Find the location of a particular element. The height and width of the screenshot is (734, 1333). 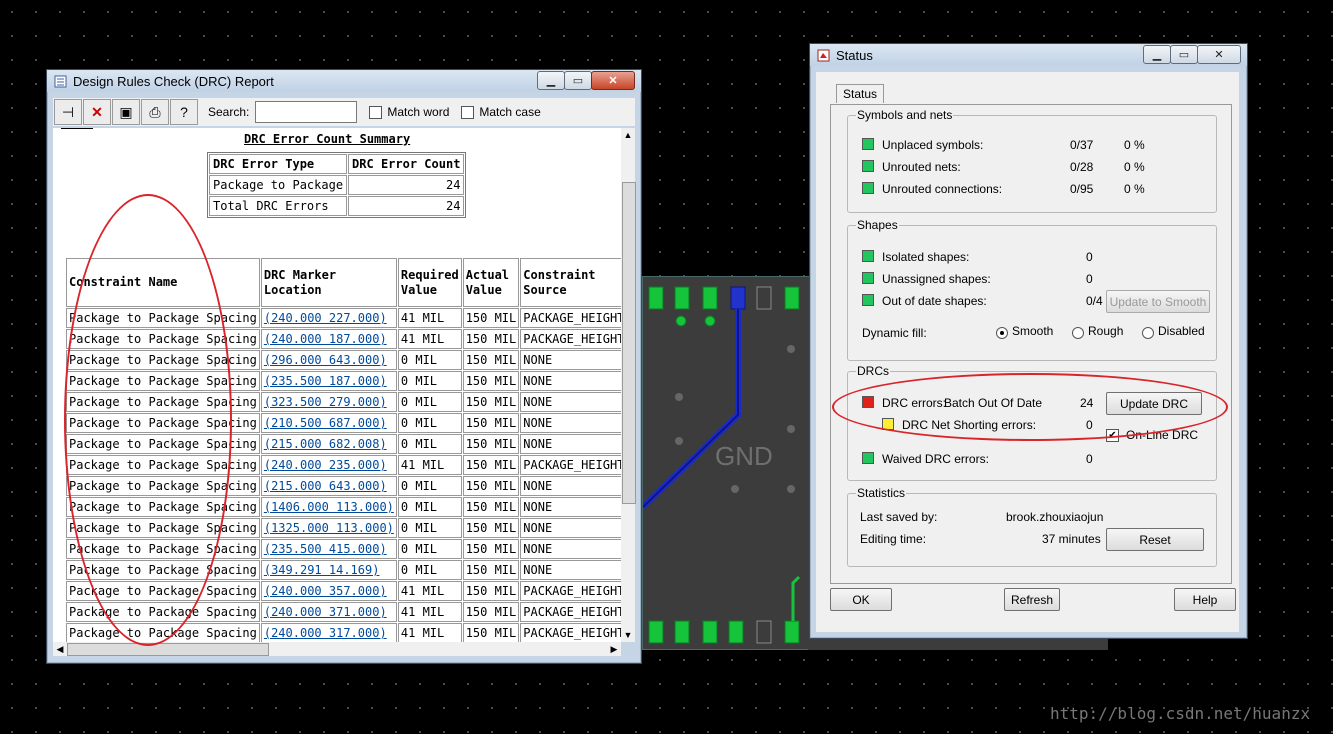

fill-rough-label: Rough is located at coordinates (1106, 331).